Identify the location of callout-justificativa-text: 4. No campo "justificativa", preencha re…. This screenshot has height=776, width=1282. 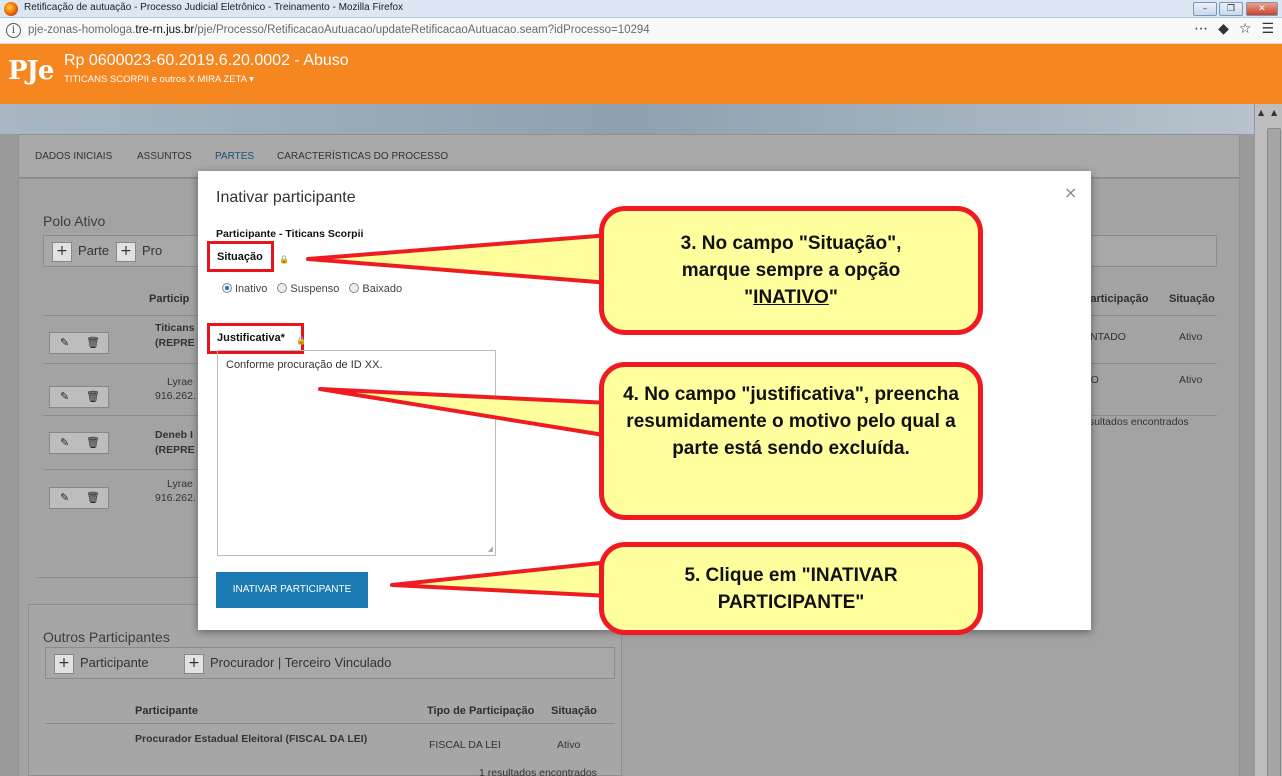
(791, 421).